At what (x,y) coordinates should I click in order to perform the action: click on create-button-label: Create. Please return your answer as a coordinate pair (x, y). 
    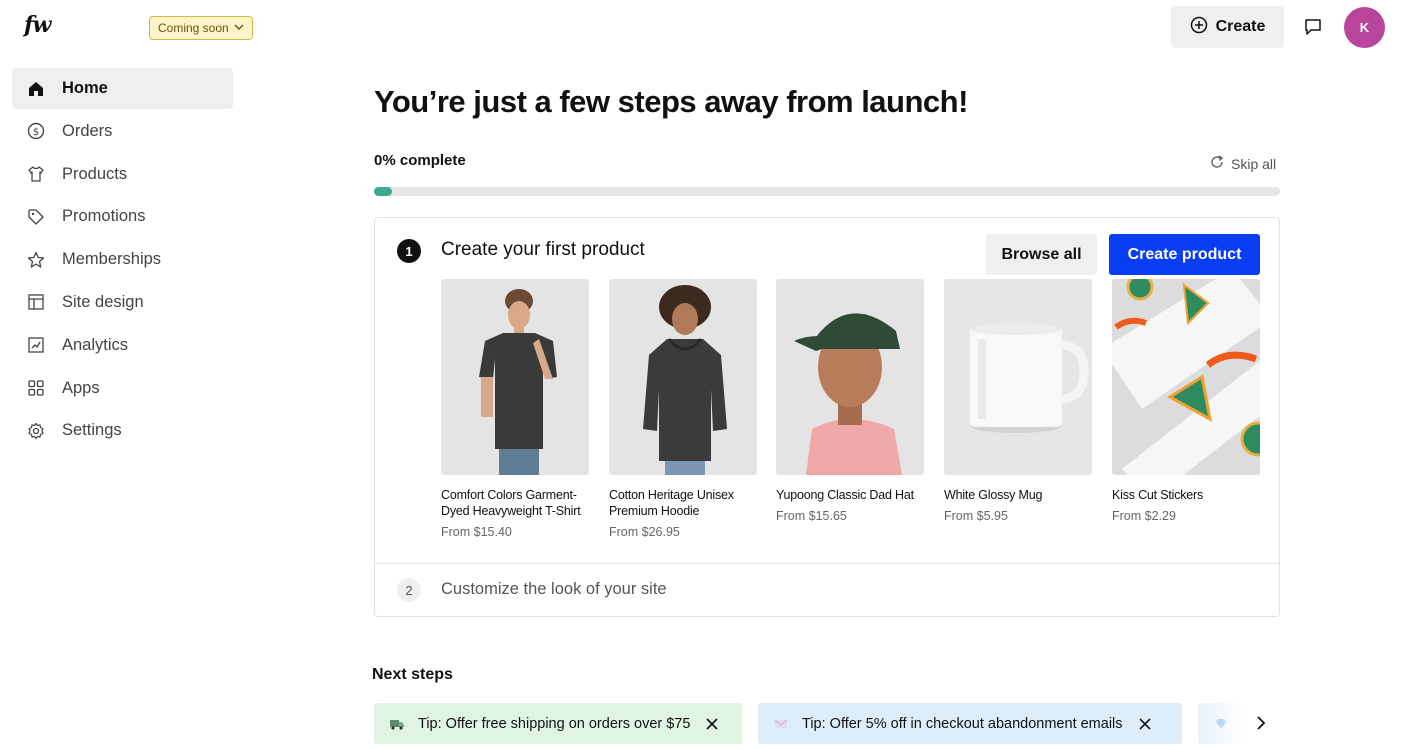
    Looking at the image, I should click on (1240, 26).